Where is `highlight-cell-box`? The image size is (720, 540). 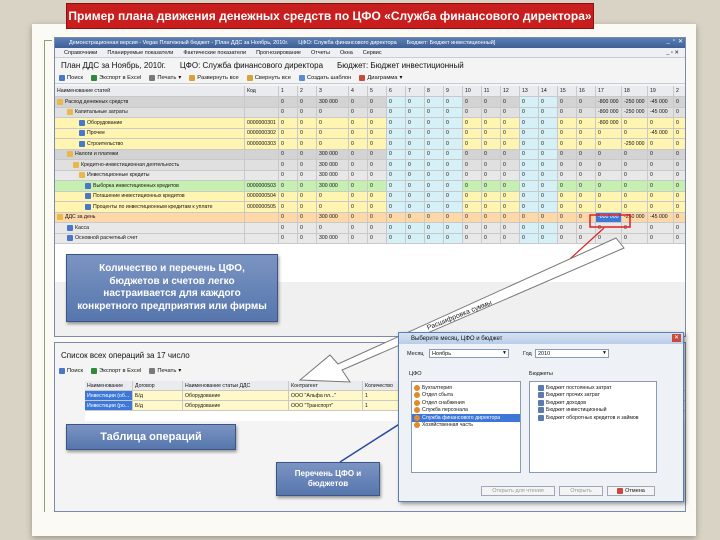 highlight-cell-box is located at coordinates (610, 221).